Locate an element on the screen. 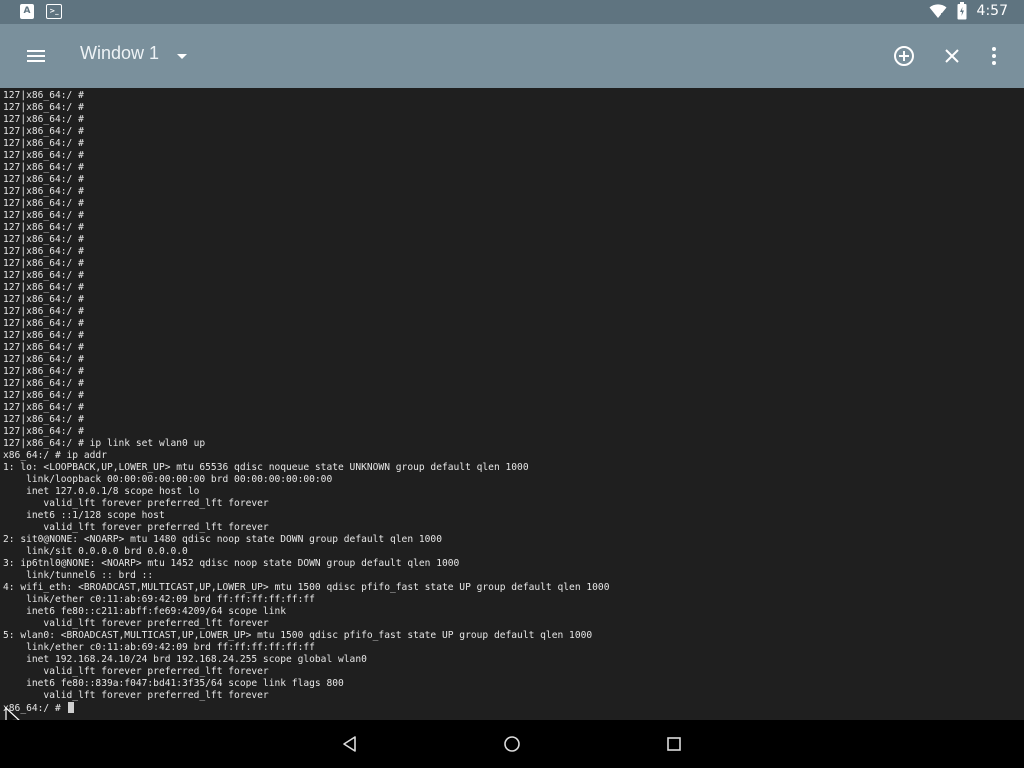 The image size is (1024, 768). terminal-line: link/tunnel6 :: brd :: is located at coordinates (78, 575).